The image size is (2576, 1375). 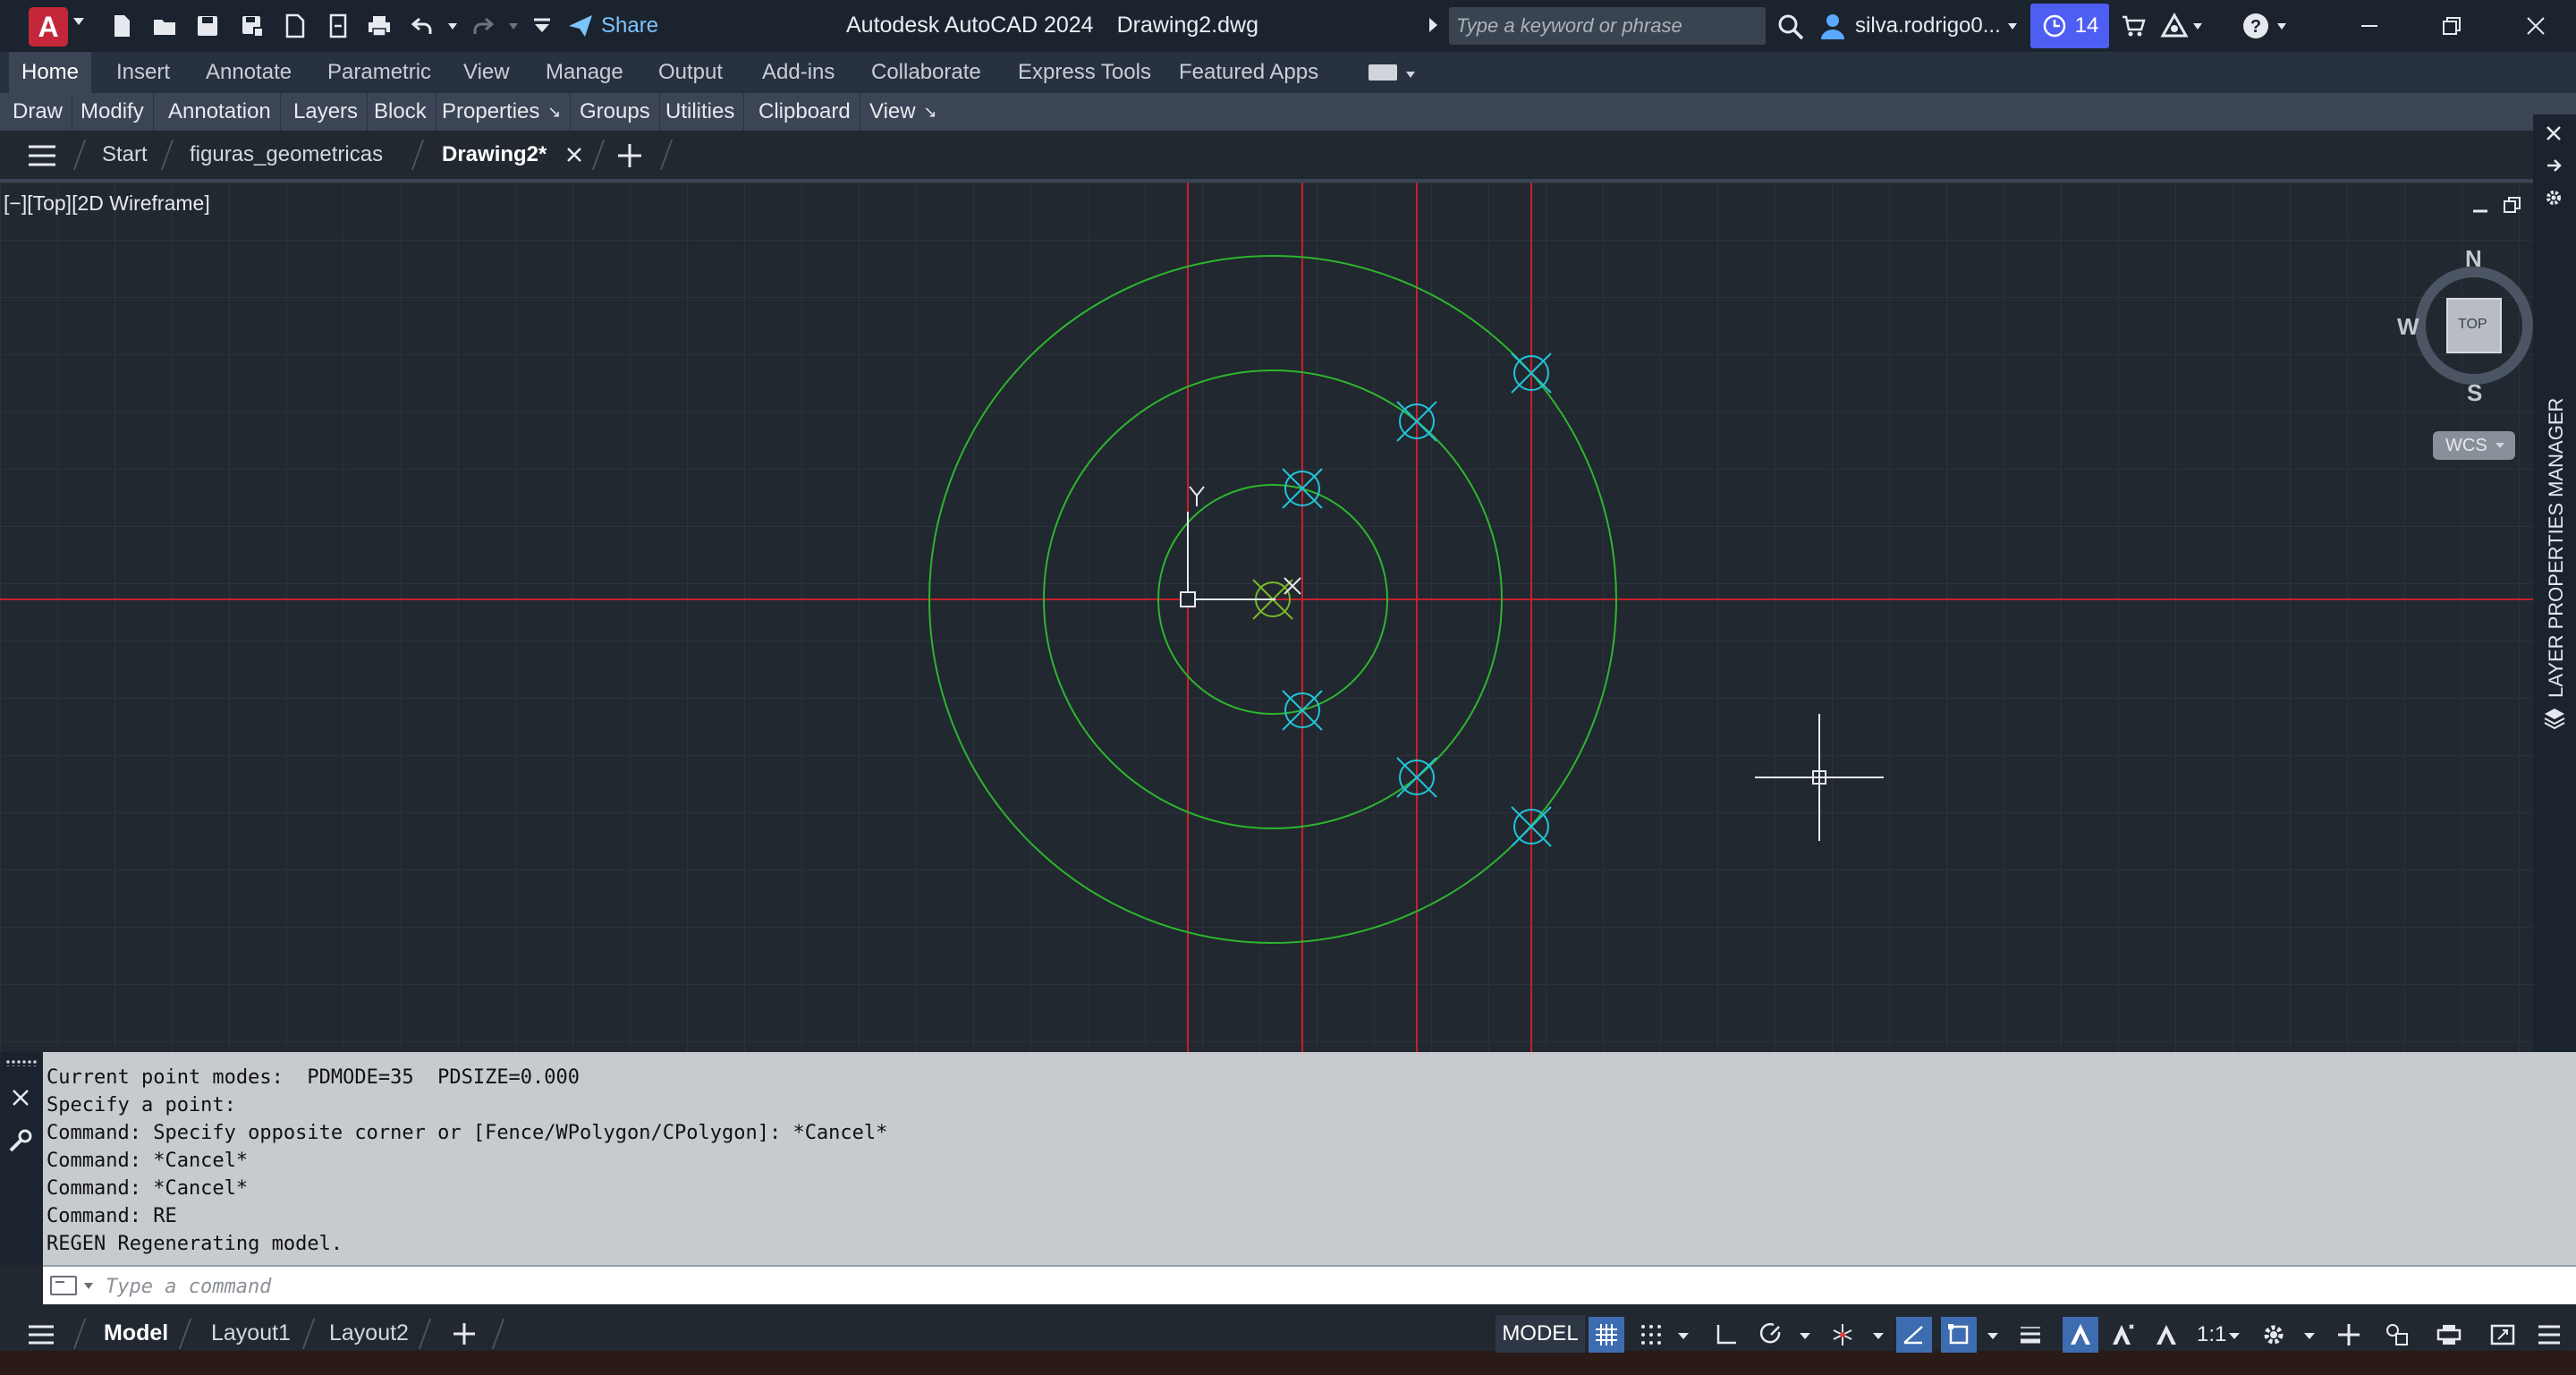 I want to click on workspace-gear-icon, so click(x=2274, y=1335).